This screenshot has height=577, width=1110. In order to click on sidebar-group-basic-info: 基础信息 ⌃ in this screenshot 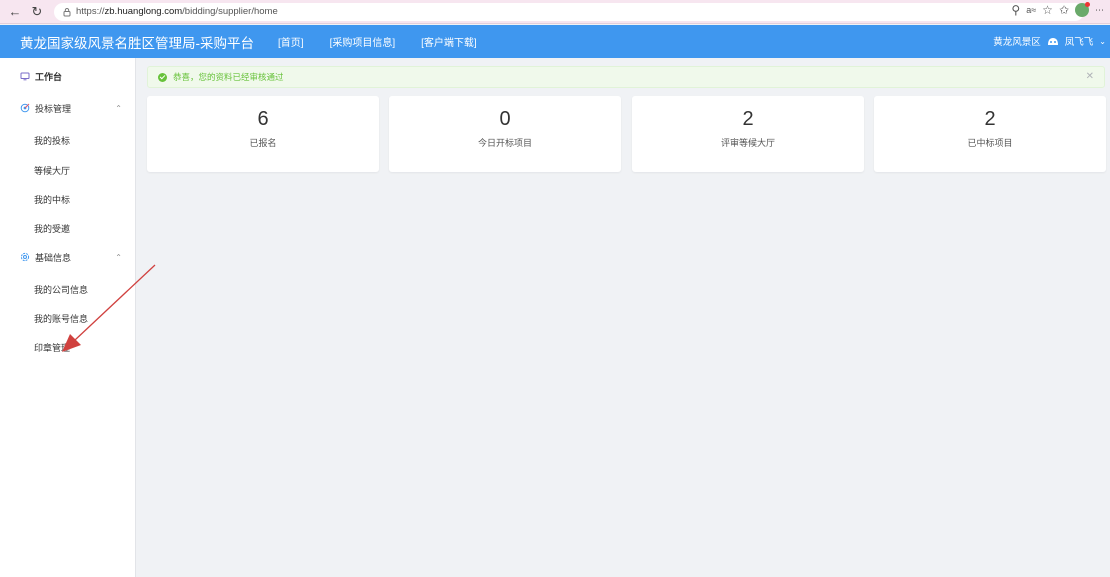, I will do `click(68, 257)`.